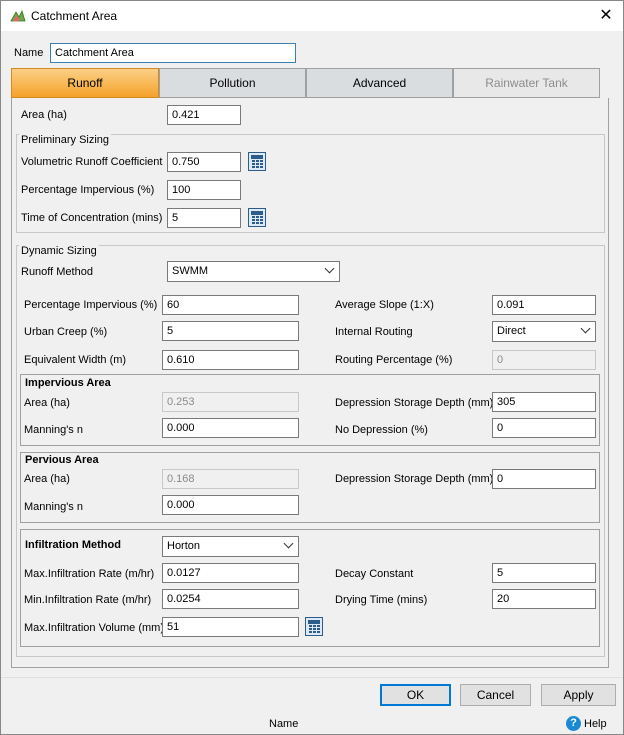 The width and height of the screenshot is (624, 735). What do you see at coordinates (544, 331) in the screenshot?
I see `internal-routing-select: Direct` at bounding box center [544, 331].